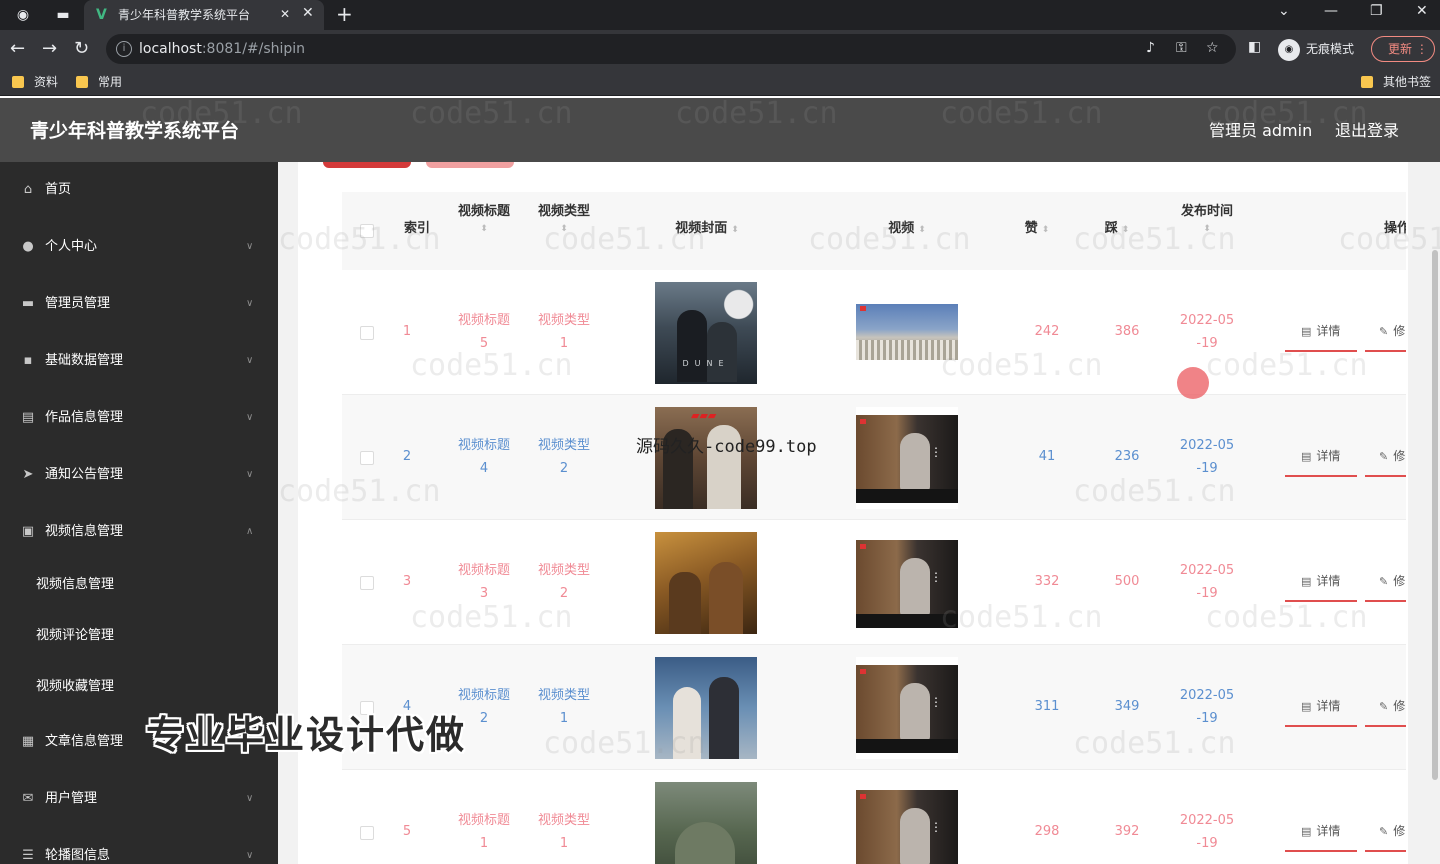  Describe the element at coordinates (1396, 82) in the screenshot. I see `other-bookmarks: 其他书签` at that location.